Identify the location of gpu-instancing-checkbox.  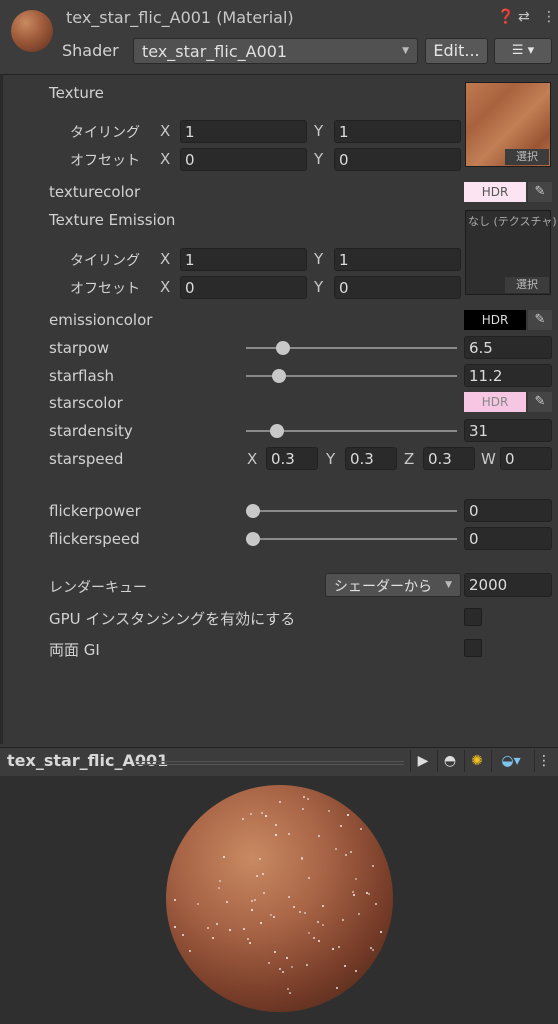
(473, 617).